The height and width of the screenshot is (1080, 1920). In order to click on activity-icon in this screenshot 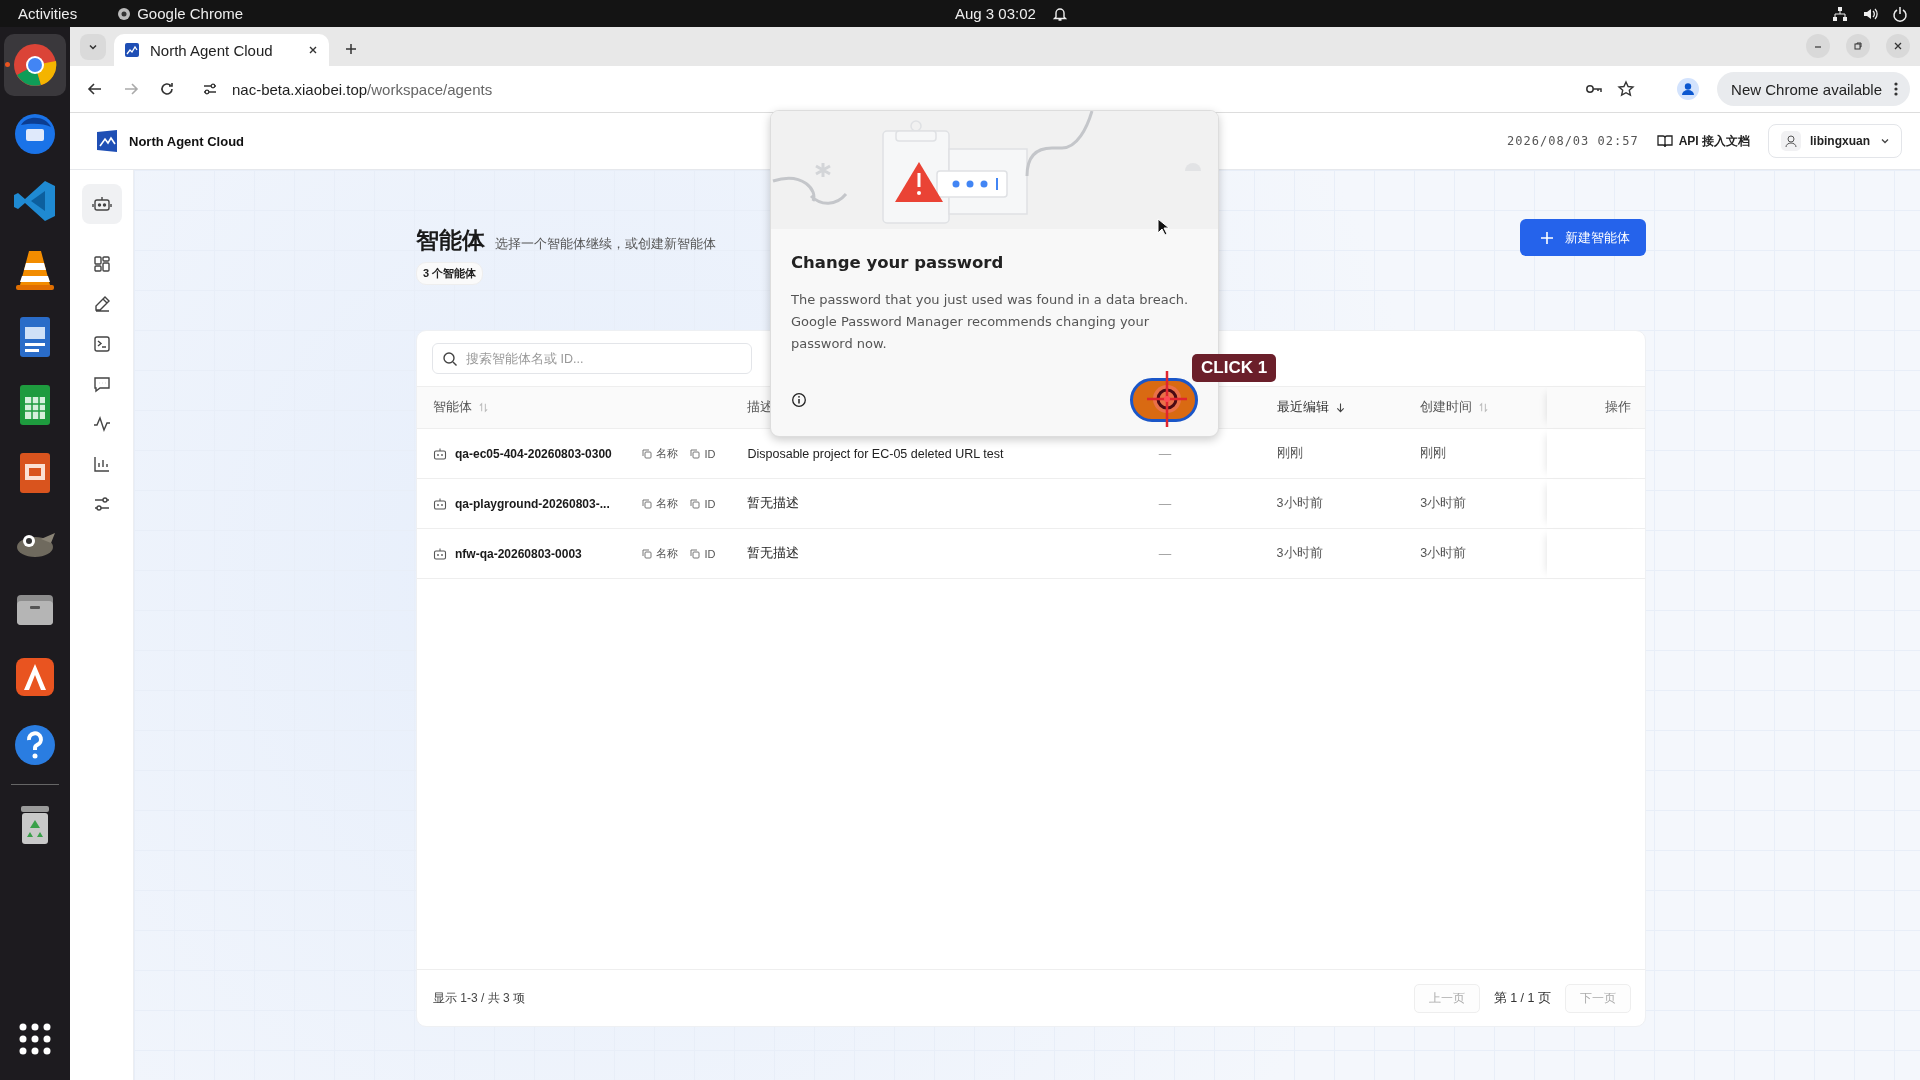, I will do `click(101, 424)`.